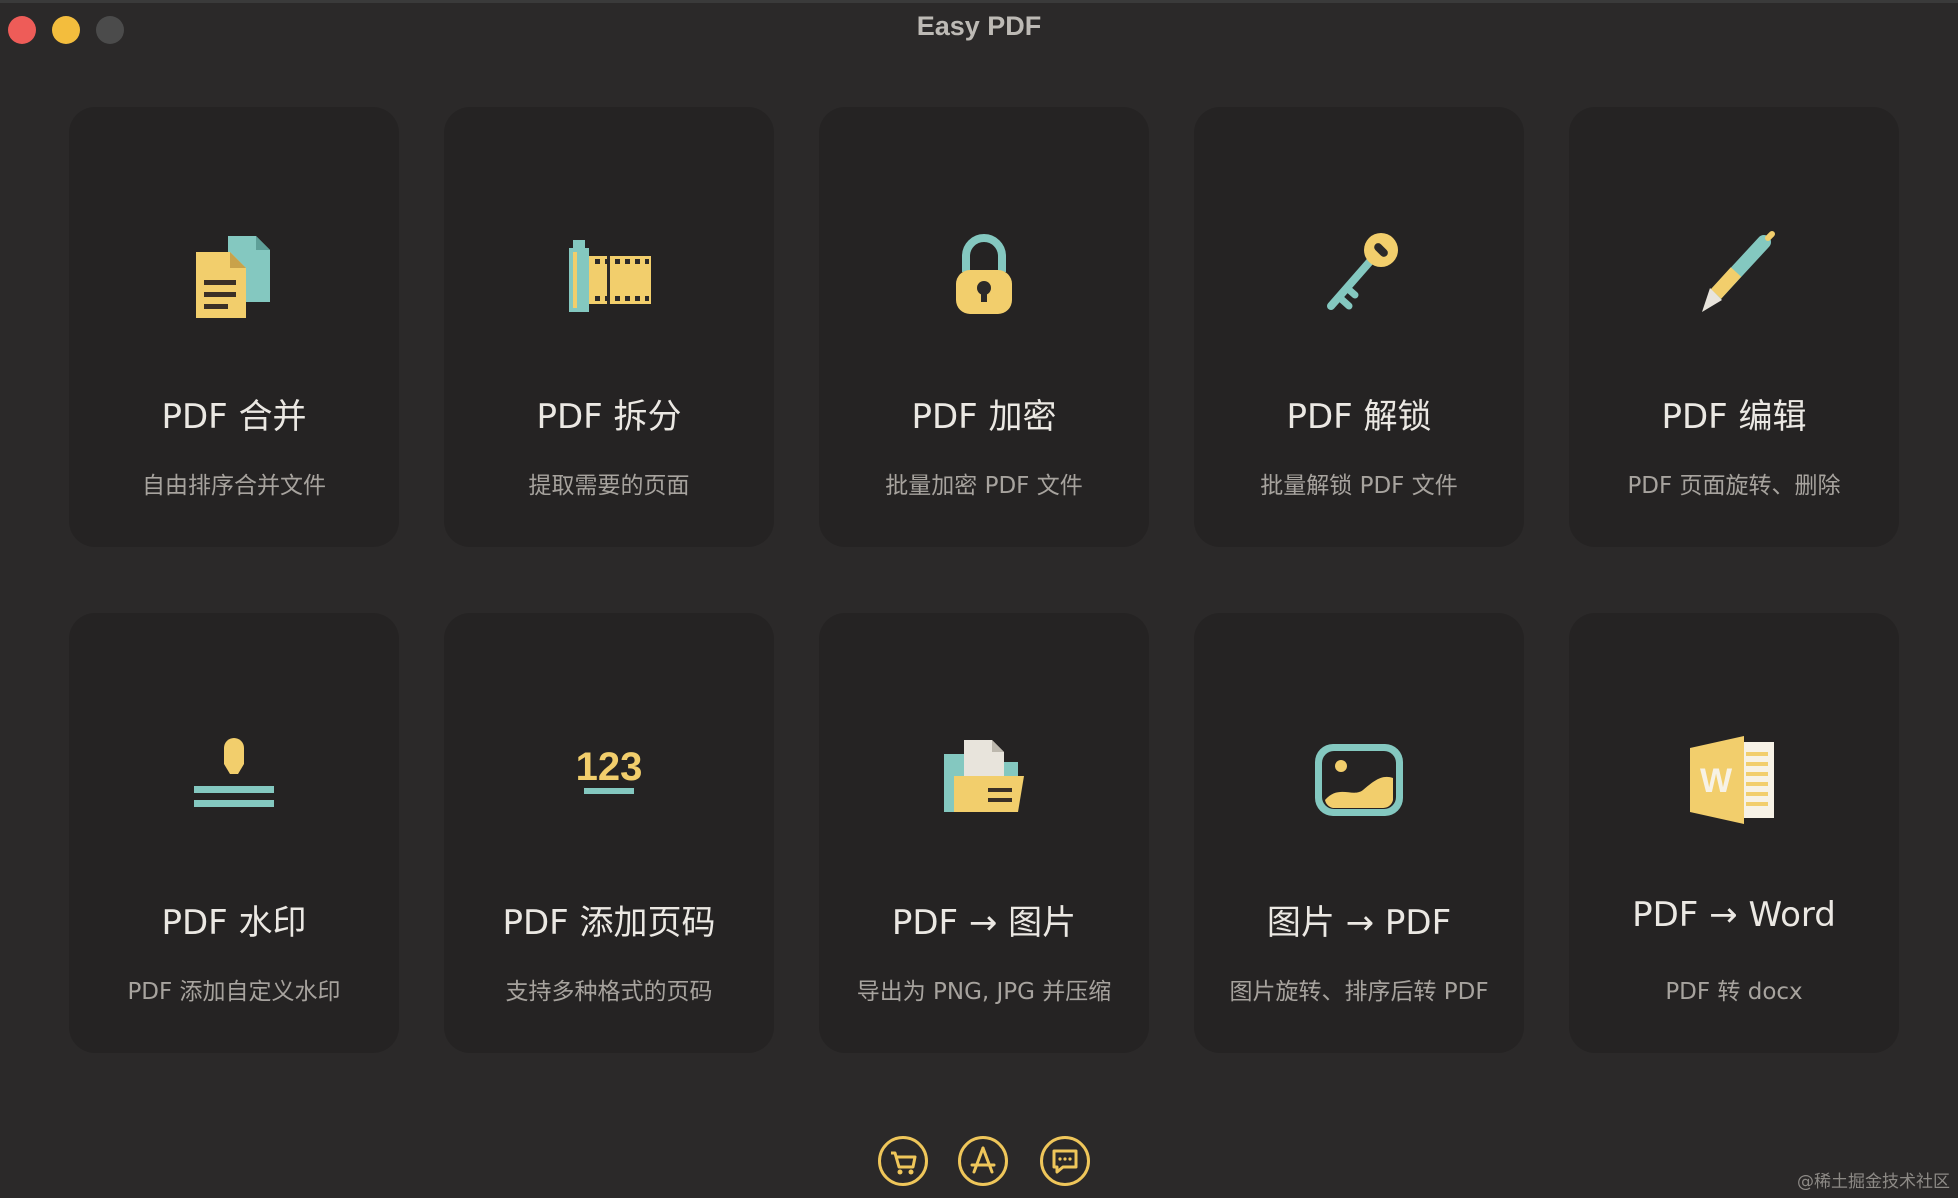  What do you see at coordinates (984, 992) in the screenshot?
I see `tool-description: 导出为 PNG, JPG 并压缩` at bounding box center [984, 992].